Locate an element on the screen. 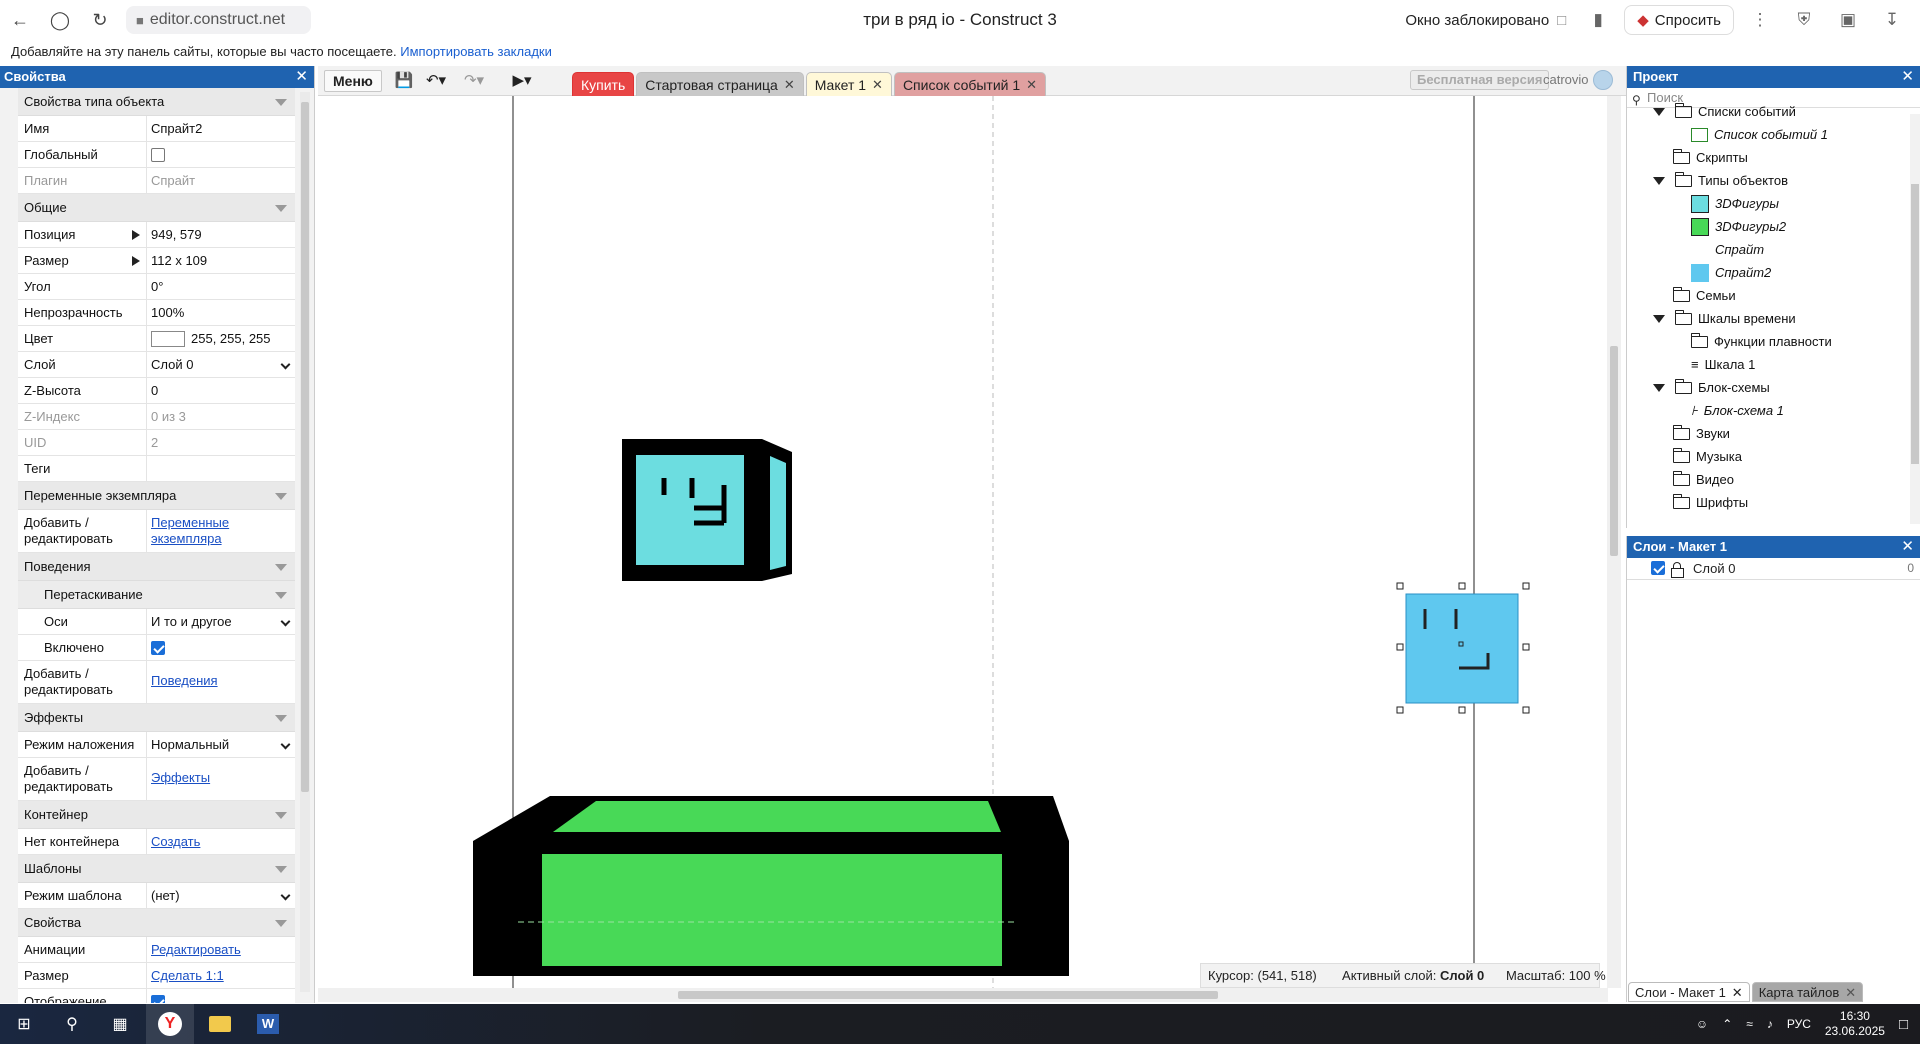 The height and width of the screenshot is (1044, 1920). color-swatch is located at coordinates (168, 338).